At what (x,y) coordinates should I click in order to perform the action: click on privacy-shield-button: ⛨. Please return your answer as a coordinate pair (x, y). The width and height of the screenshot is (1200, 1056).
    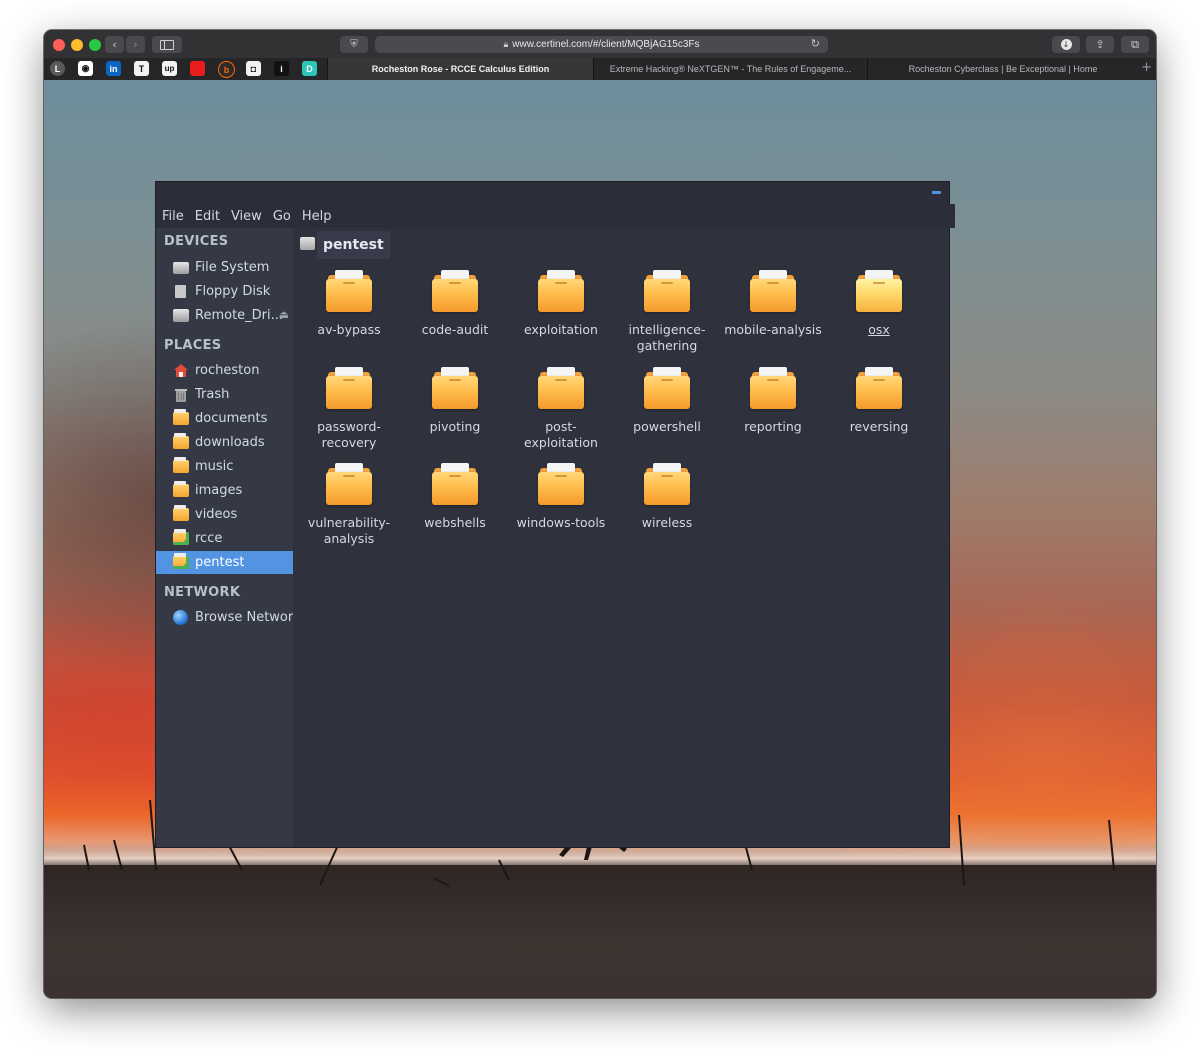
    Looking at the image, I should click on (354, 44).